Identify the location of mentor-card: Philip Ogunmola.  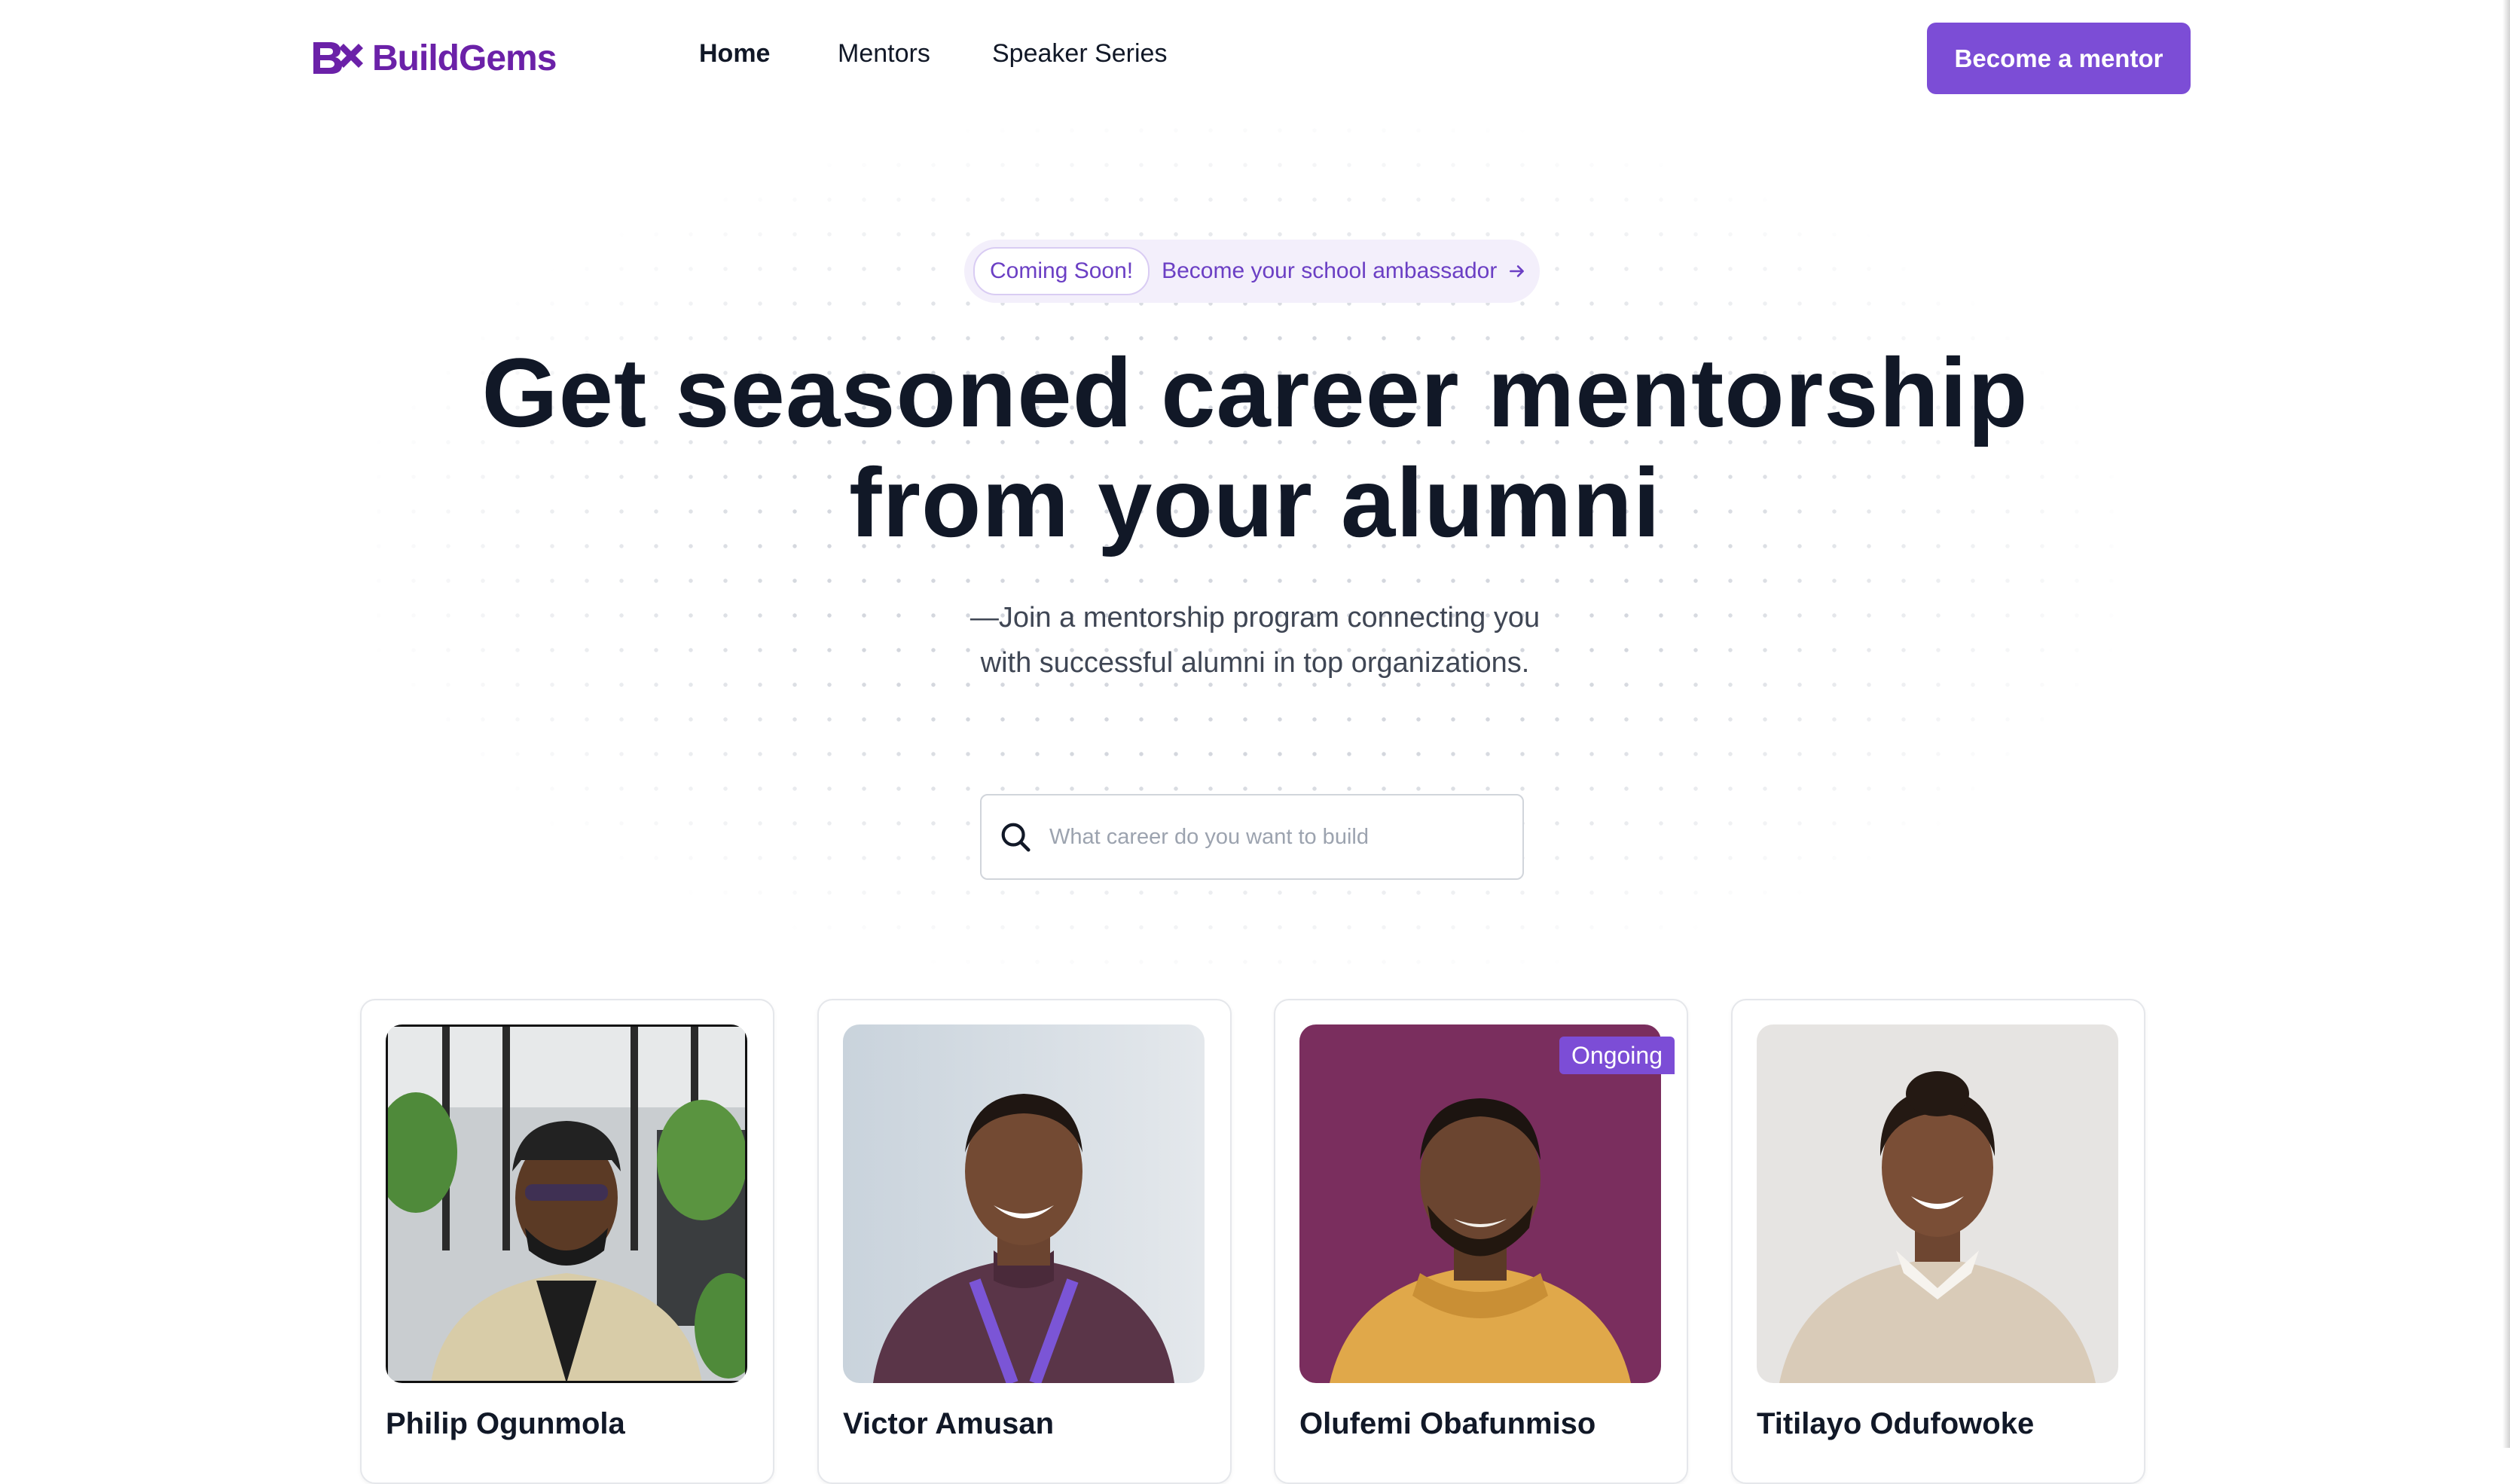
(567, 1241).